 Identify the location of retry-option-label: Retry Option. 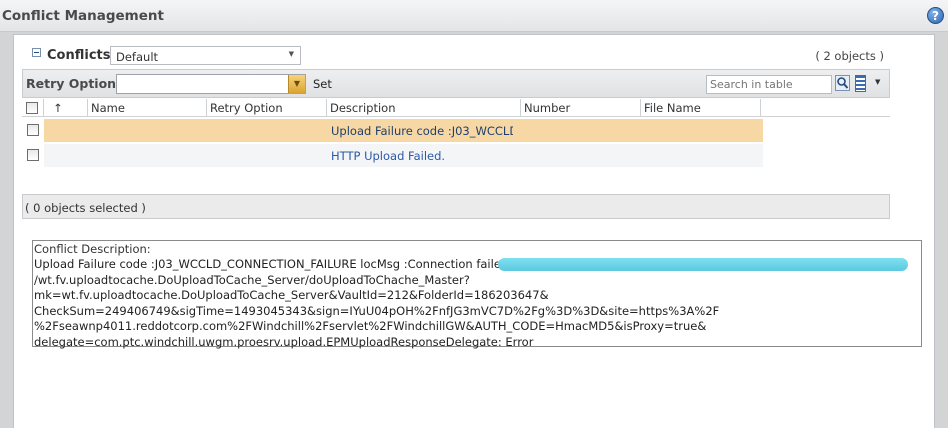
(71, 83).